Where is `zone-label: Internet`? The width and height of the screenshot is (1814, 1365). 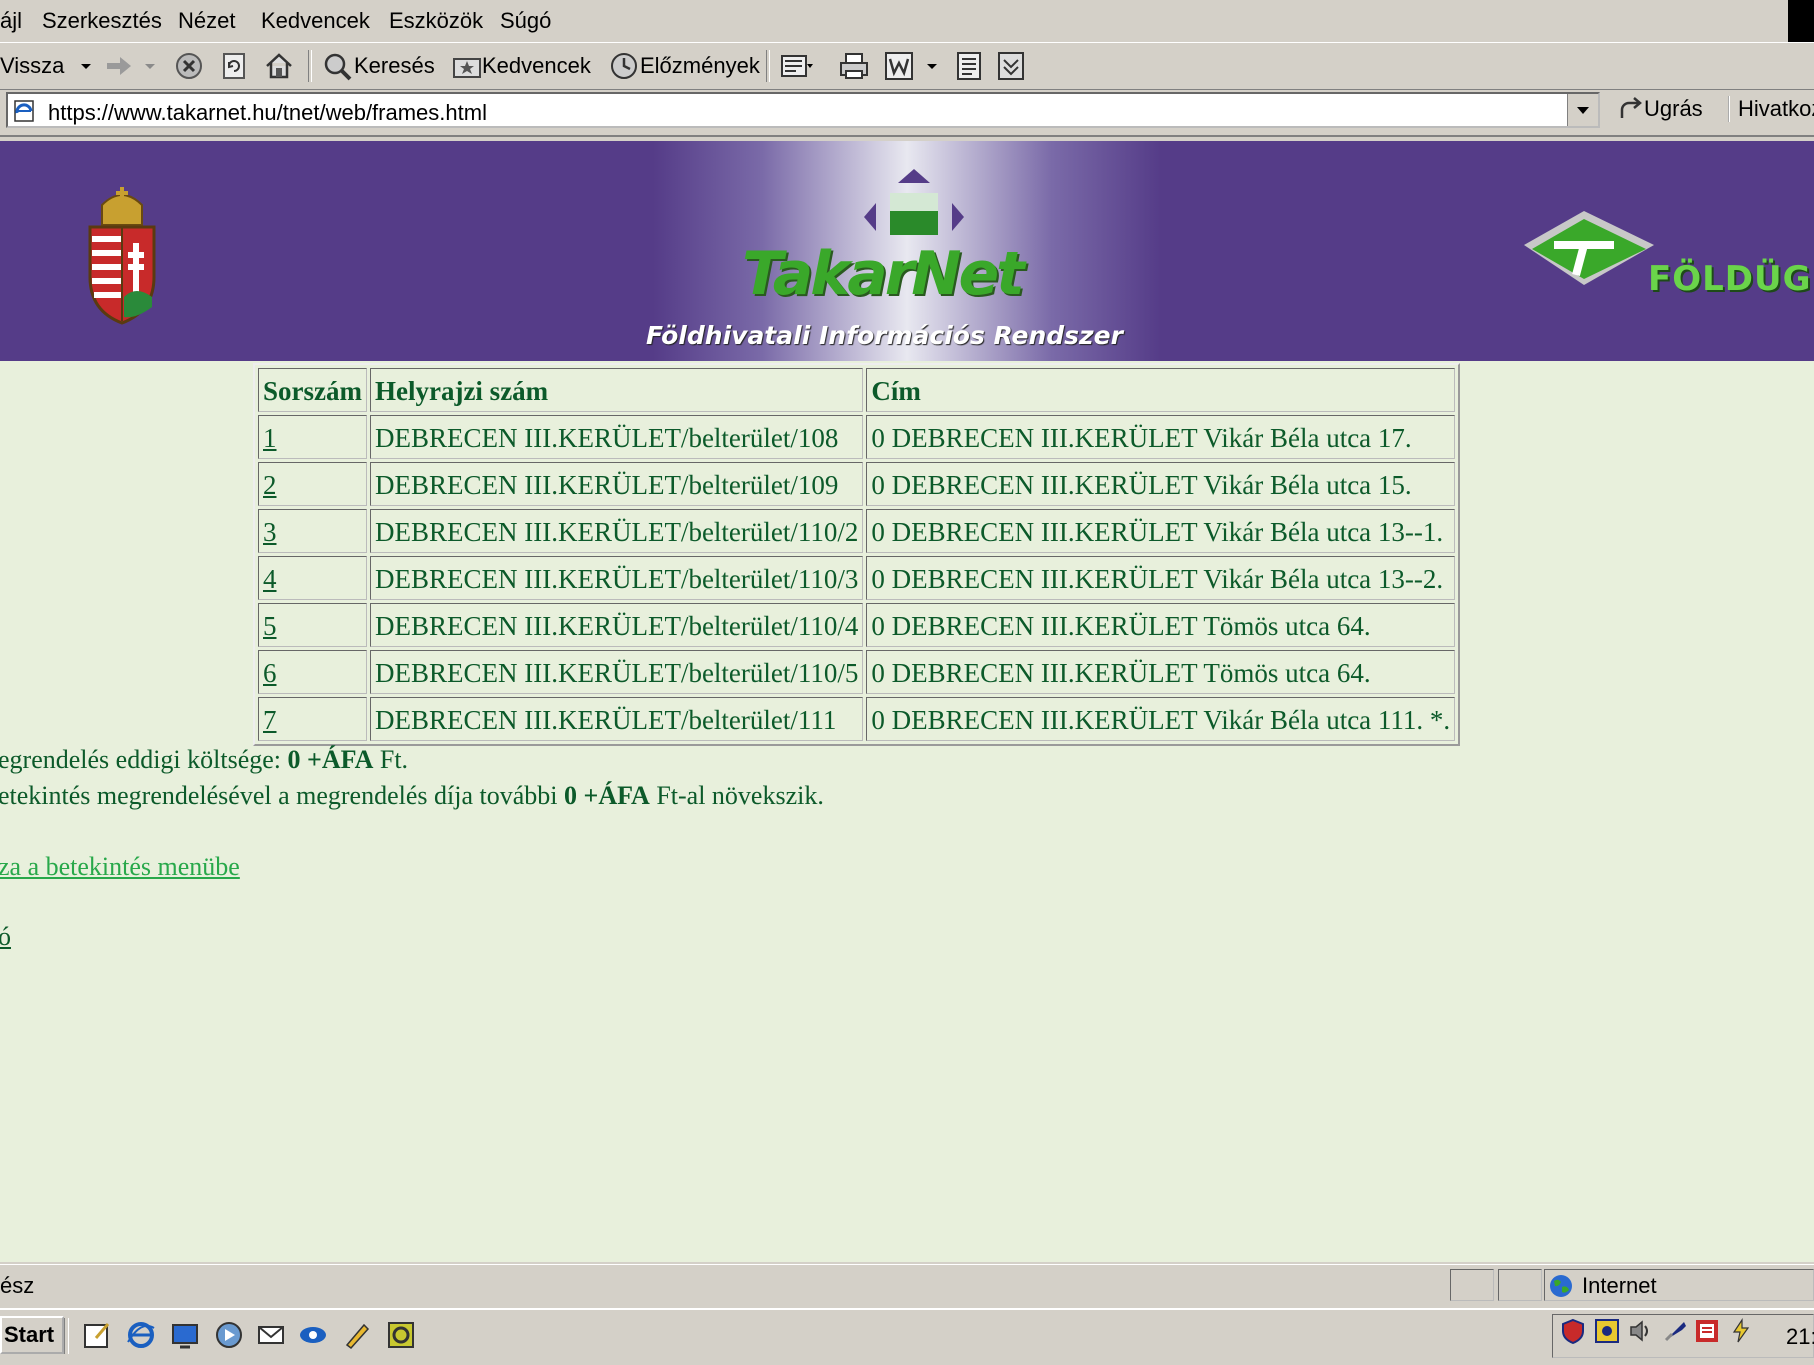 zone-label: Internet is located at coordinates (1619, 1285).